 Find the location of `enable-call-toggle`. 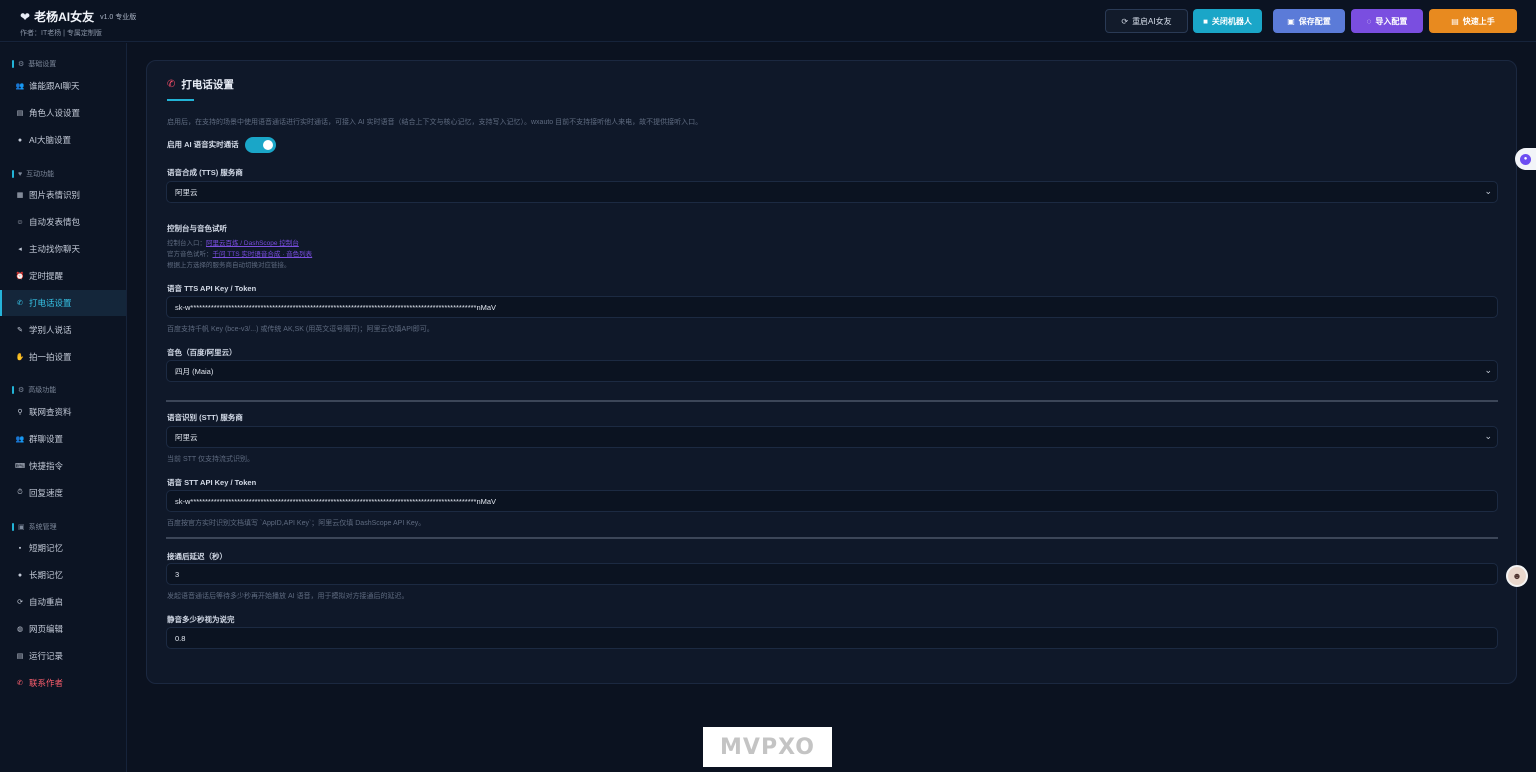

enable-call-toggle is located at coordinates (260, 145).